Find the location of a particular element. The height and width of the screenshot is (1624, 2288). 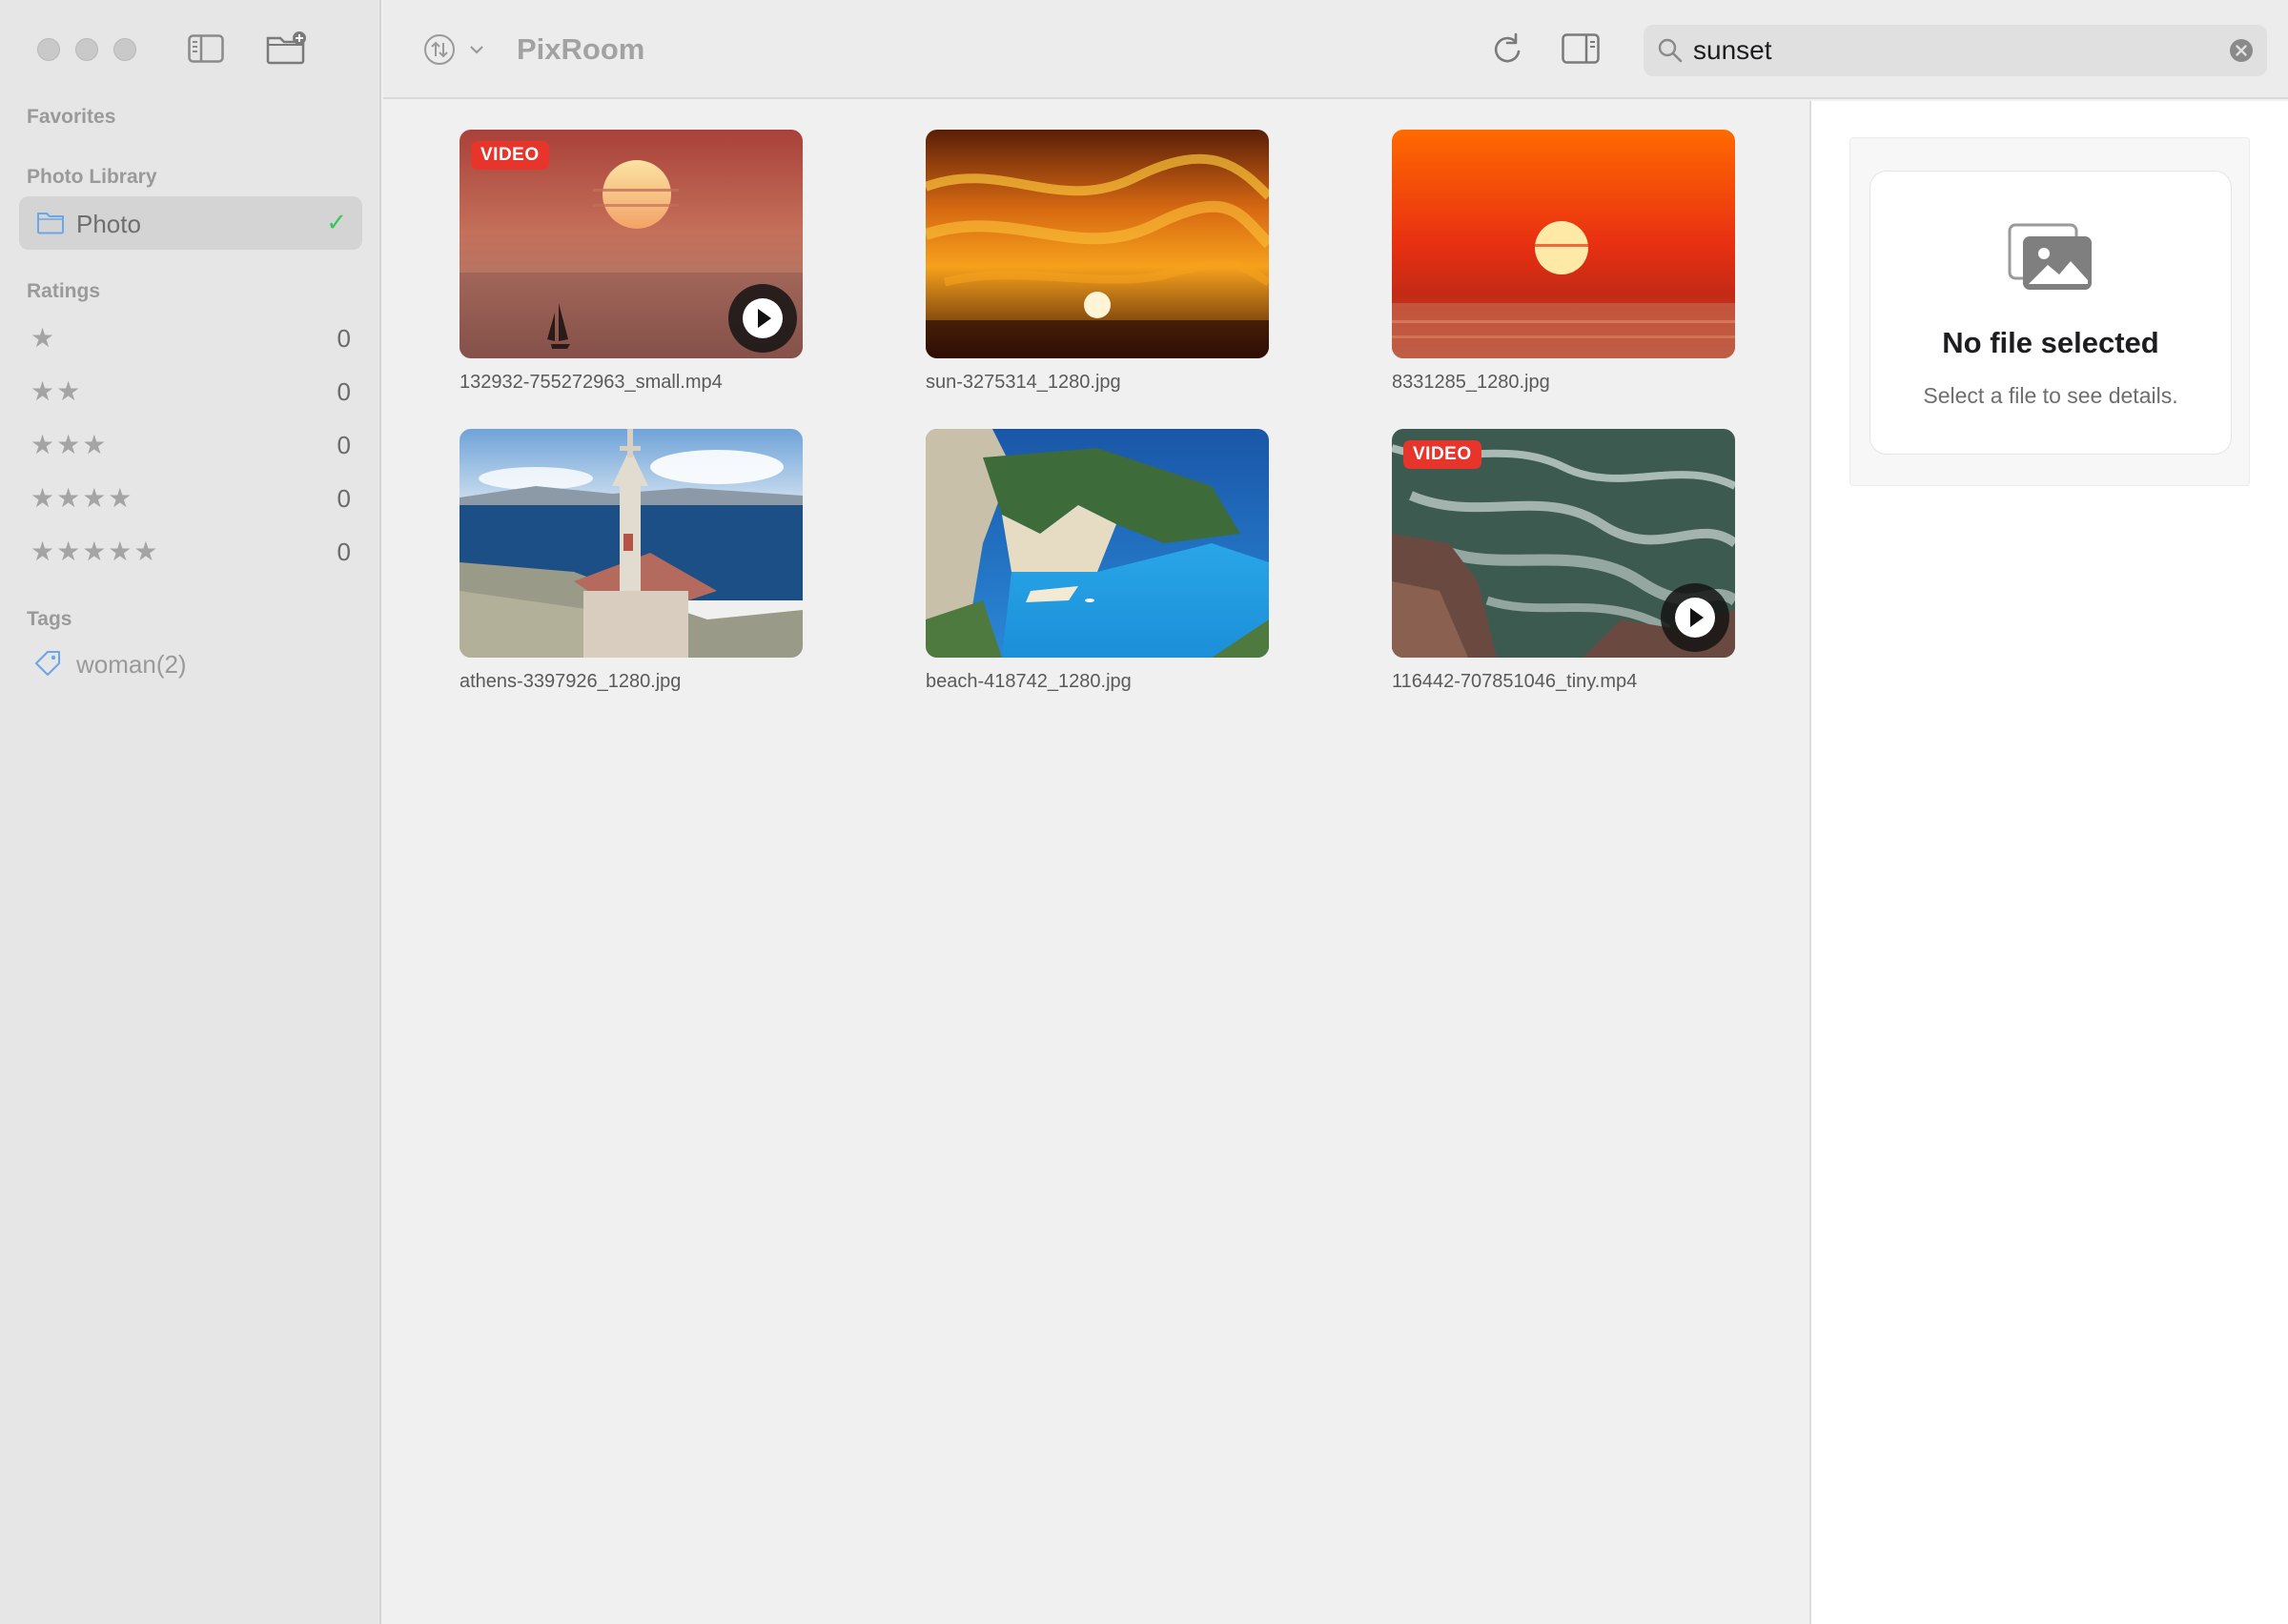

photo-library-heading: Photo Library is located at coordinates (92, 177).